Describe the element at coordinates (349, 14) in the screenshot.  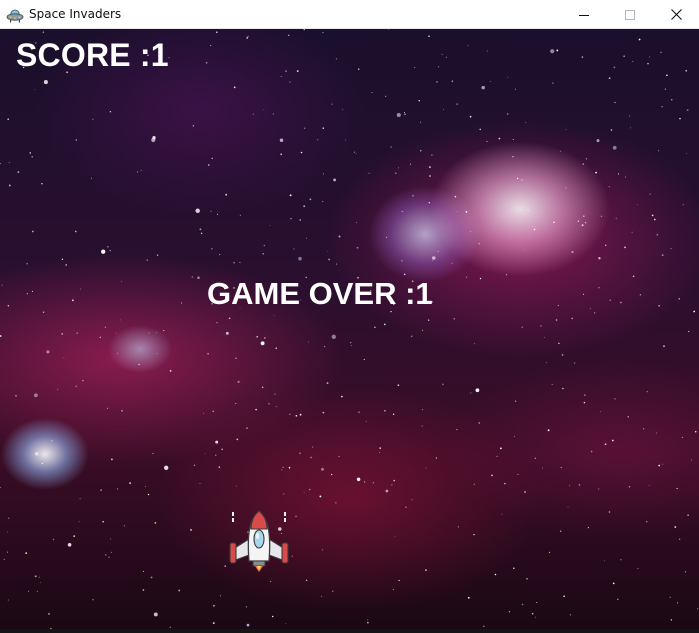
I see `title-bar: Space Invaders` at that location.